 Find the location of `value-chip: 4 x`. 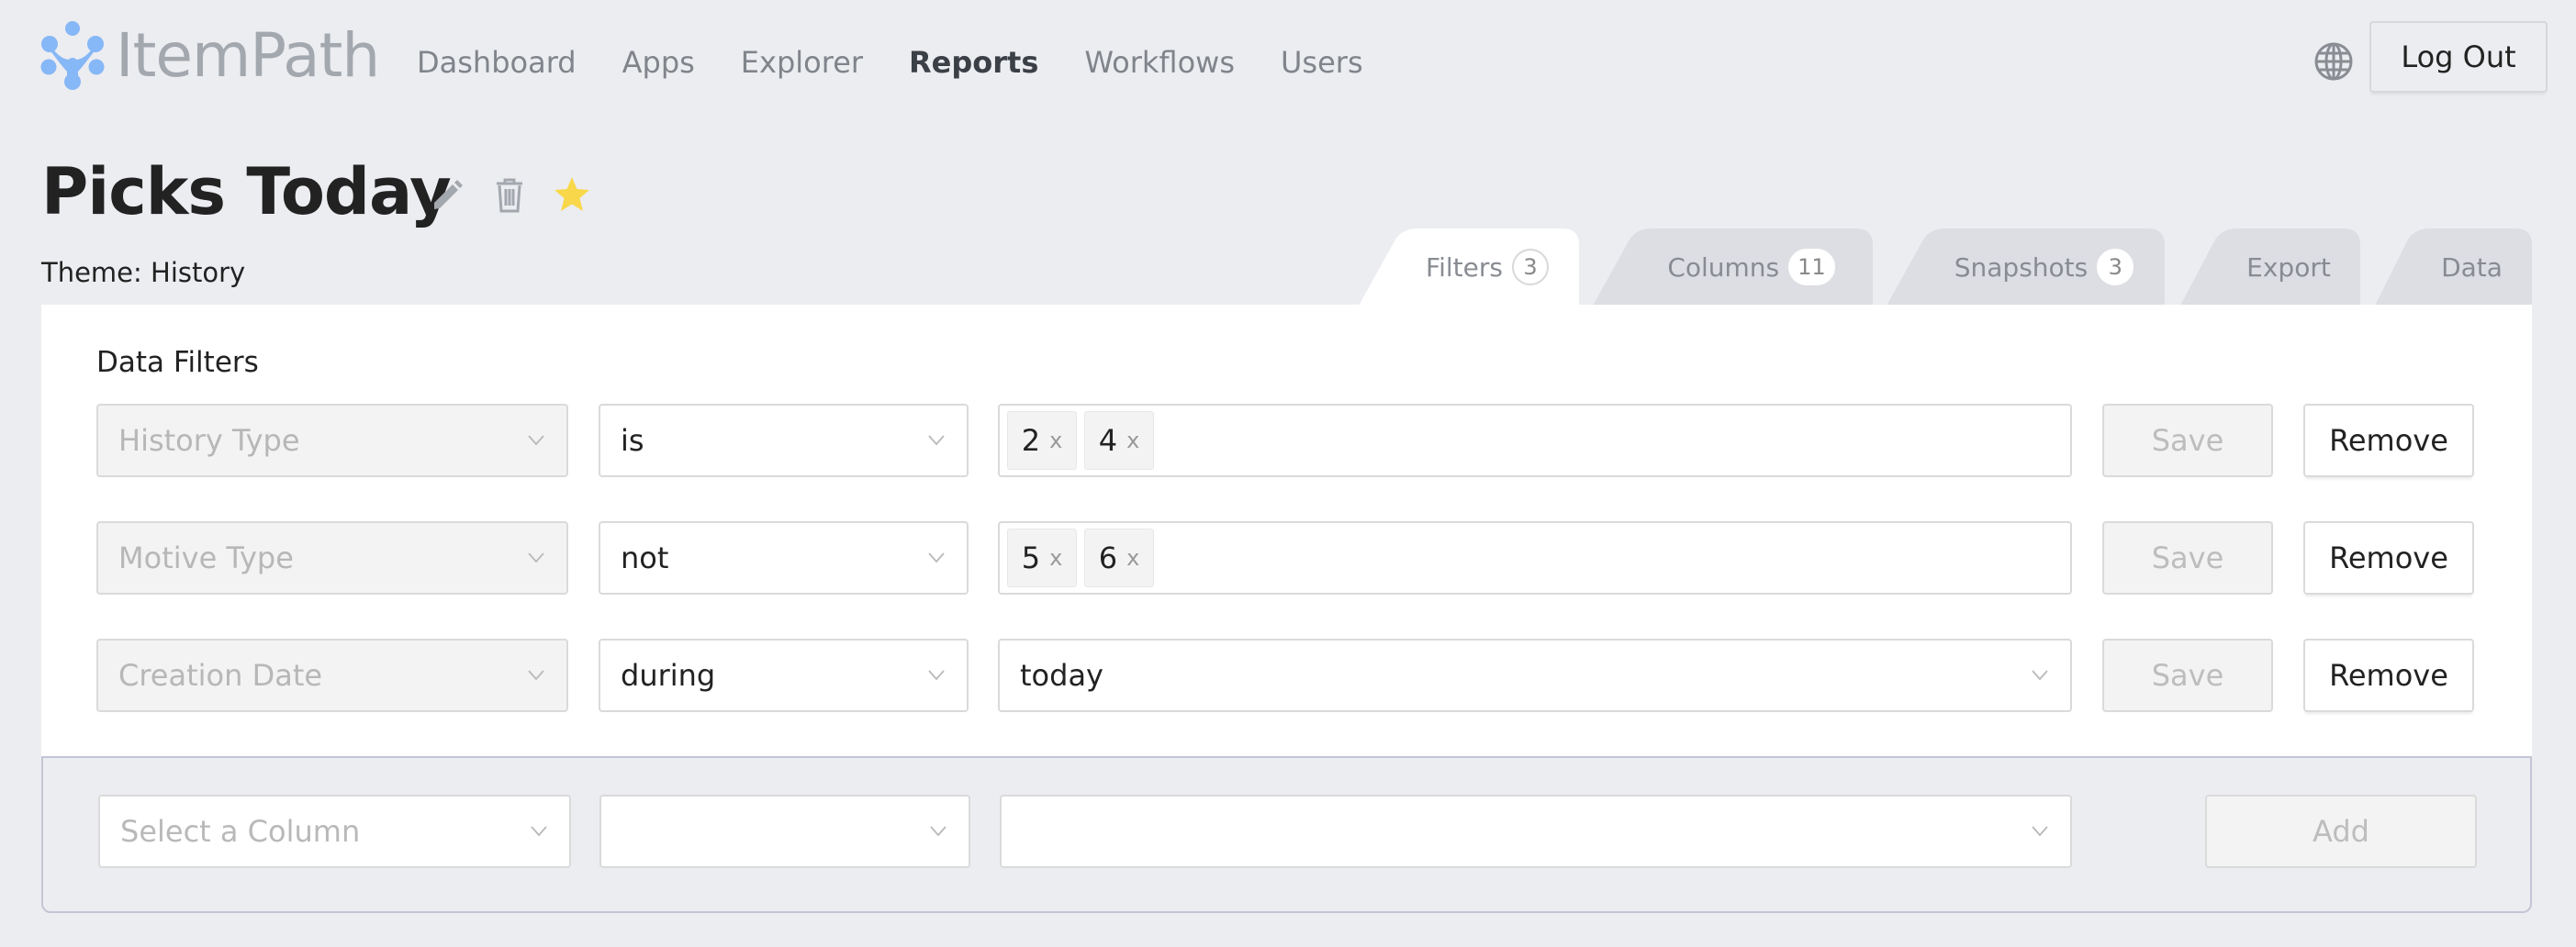

value-chip: 4 x is located at coordinates (1119, 440).